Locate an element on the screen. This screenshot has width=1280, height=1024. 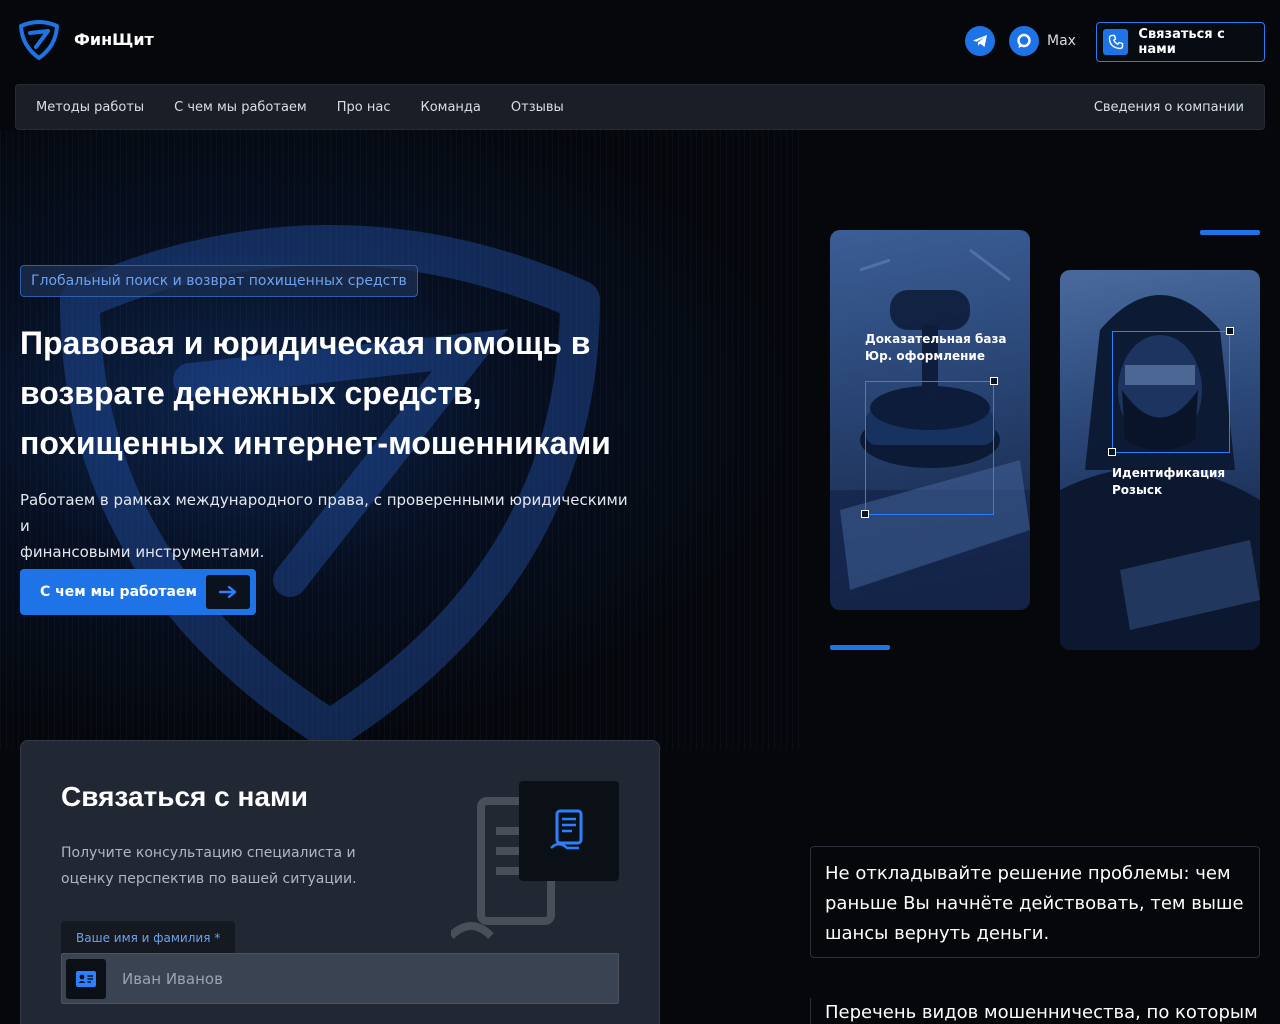
nav-item-reviews: Отзывы is located at coordinates (537, 107).